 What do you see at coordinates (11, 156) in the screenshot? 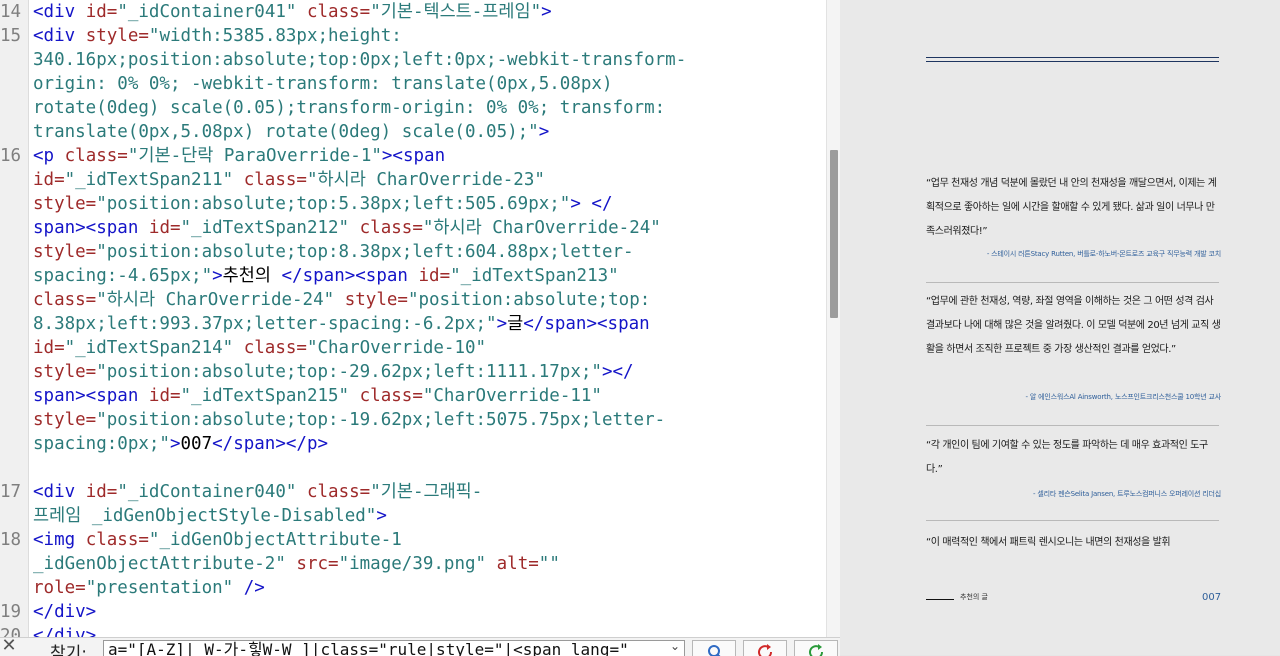
I see `line-number: 16` at bounding box center [11, 156].